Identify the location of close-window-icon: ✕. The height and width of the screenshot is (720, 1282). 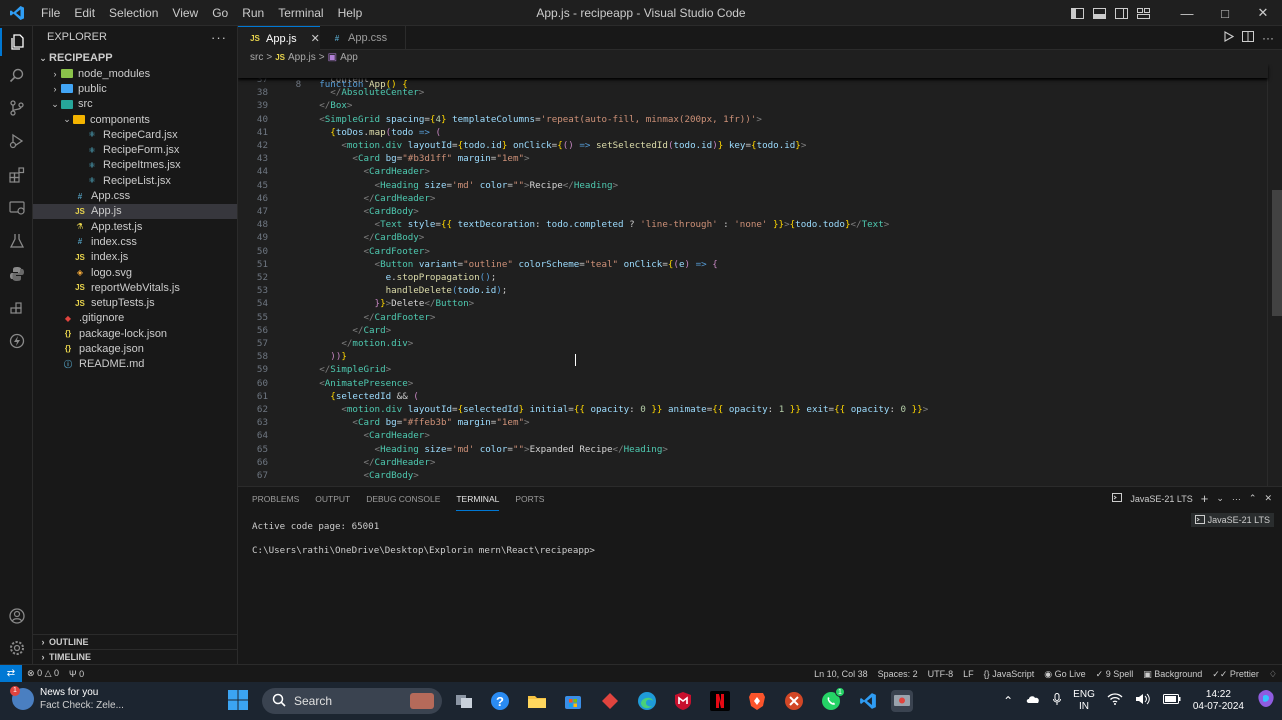
(1263, 13).